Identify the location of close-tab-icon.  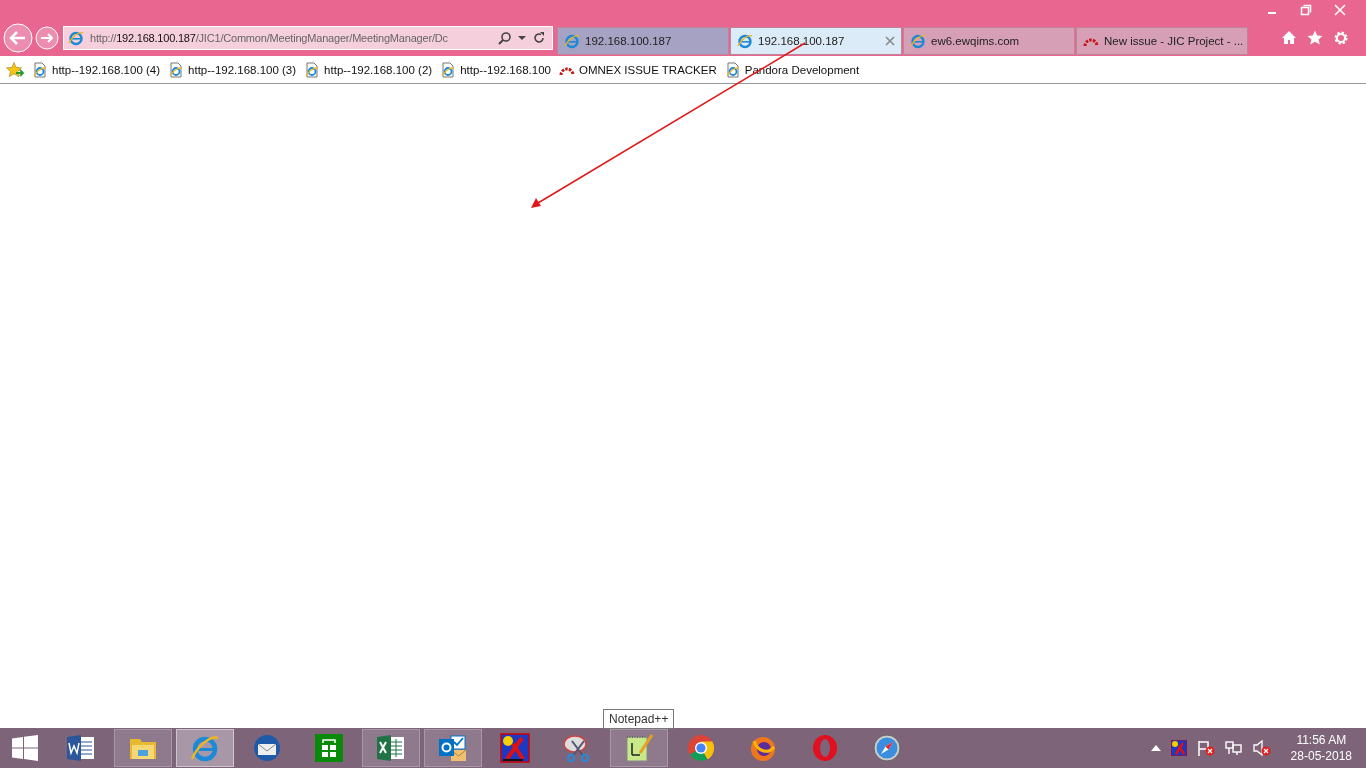
(890, 41).